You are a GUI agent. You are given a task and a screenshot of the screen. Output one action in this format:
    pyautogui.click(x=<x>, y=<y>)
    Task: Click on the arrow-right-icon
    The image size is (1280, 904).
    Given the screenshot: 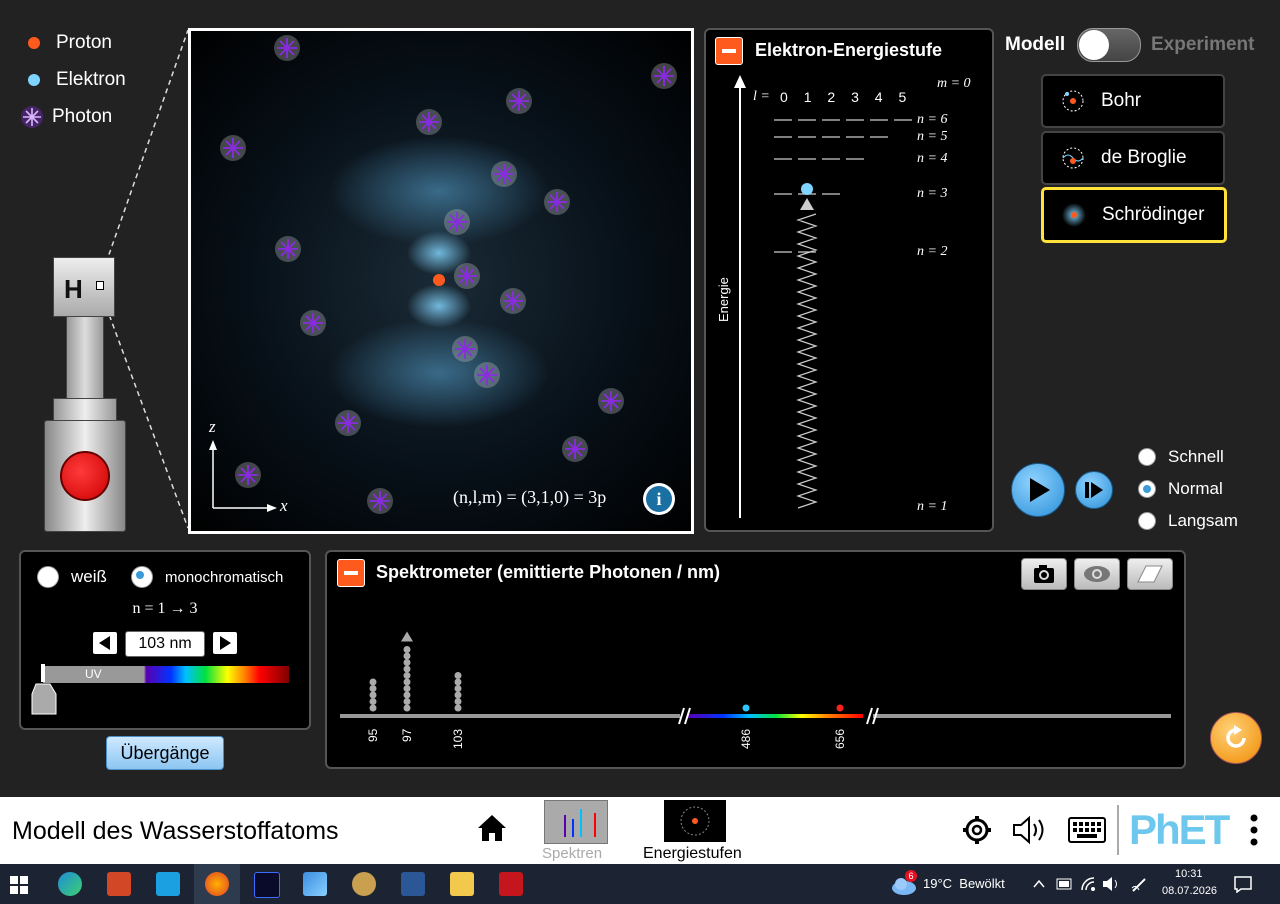 What is the action you would take?
    pyautogui.click(x=225, y=643)
    